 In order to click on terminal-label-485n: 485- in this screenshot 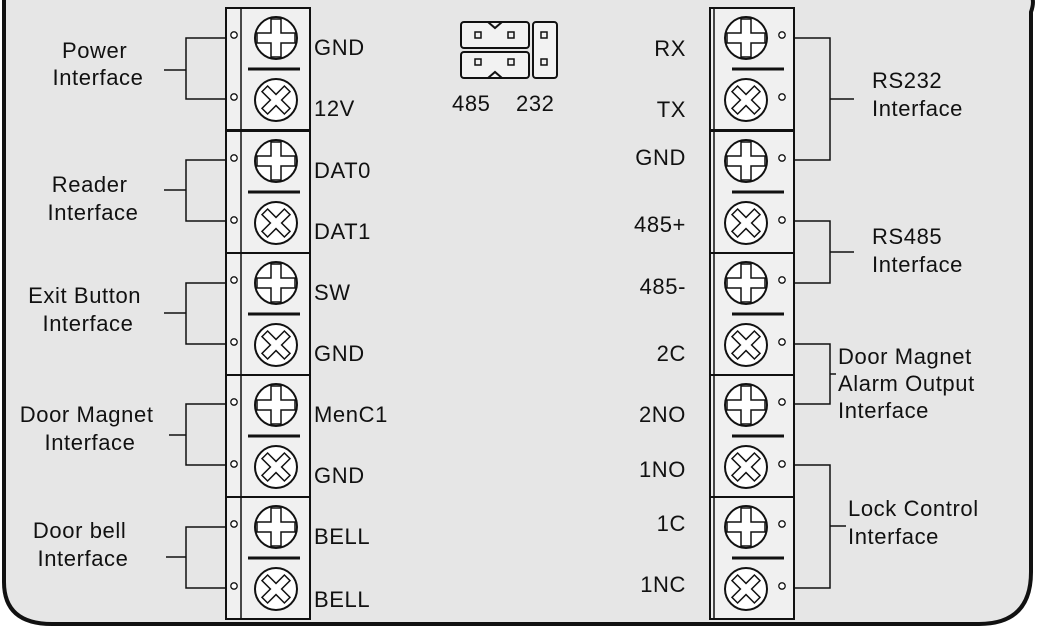, I will do `click(663, 286)`.